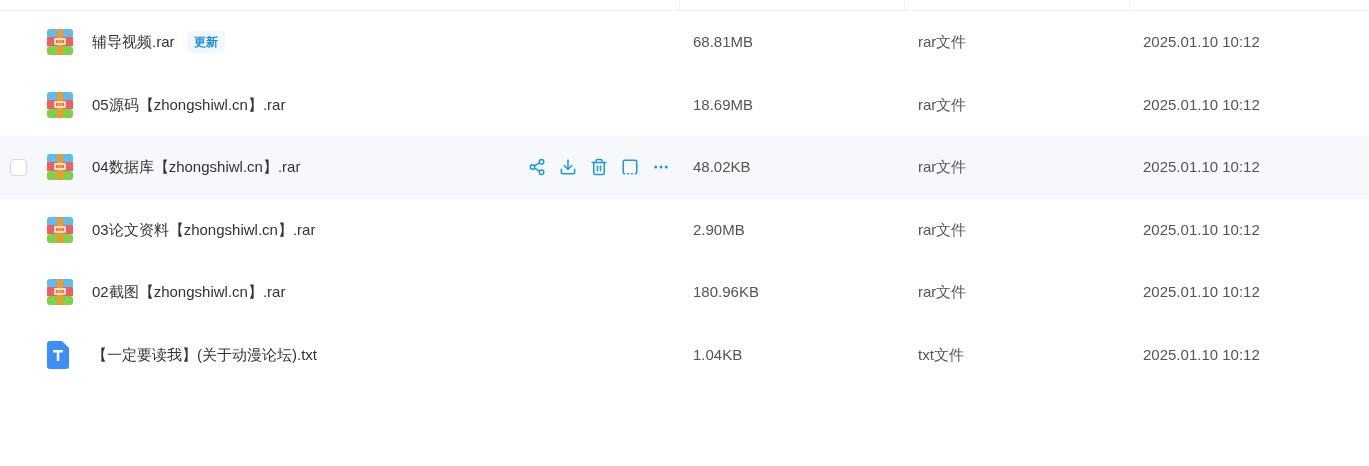  What do you see at coordinates (599, 167) in the screenshot?
I see `trash-icon` at bounding box center [599, 167].